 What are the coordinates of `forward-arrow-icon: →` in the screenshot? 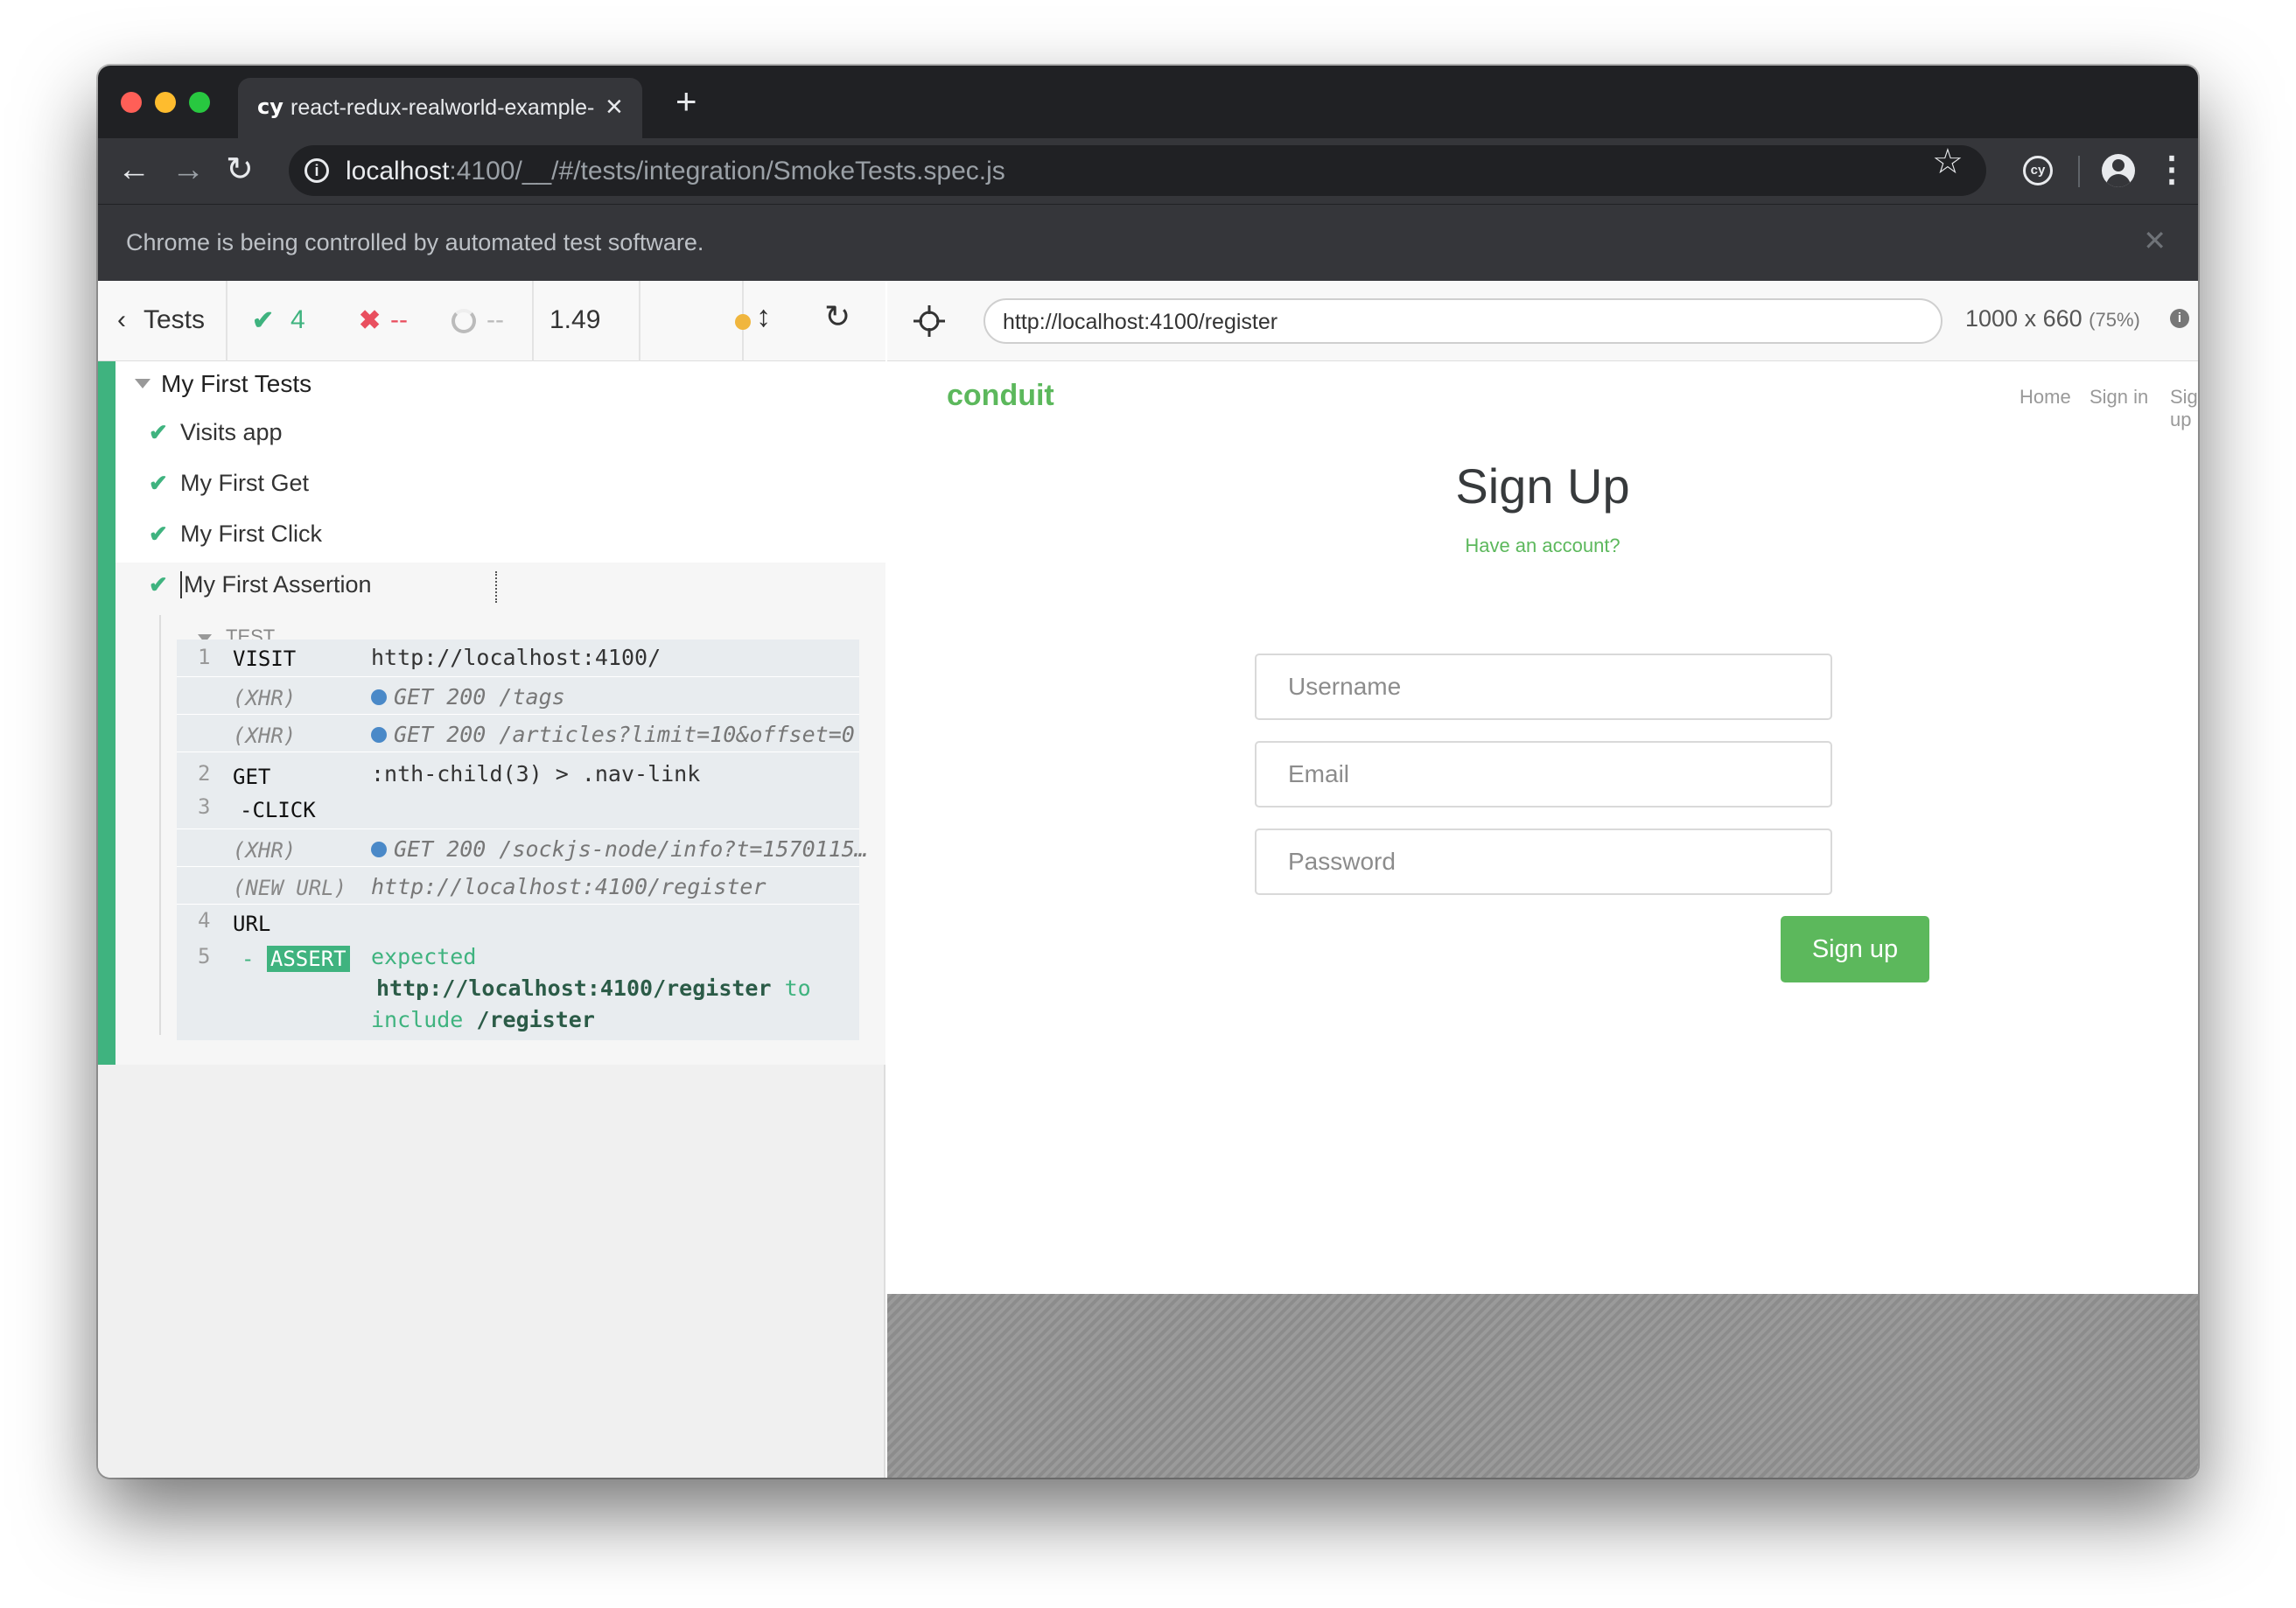 It's located at (188, 170).